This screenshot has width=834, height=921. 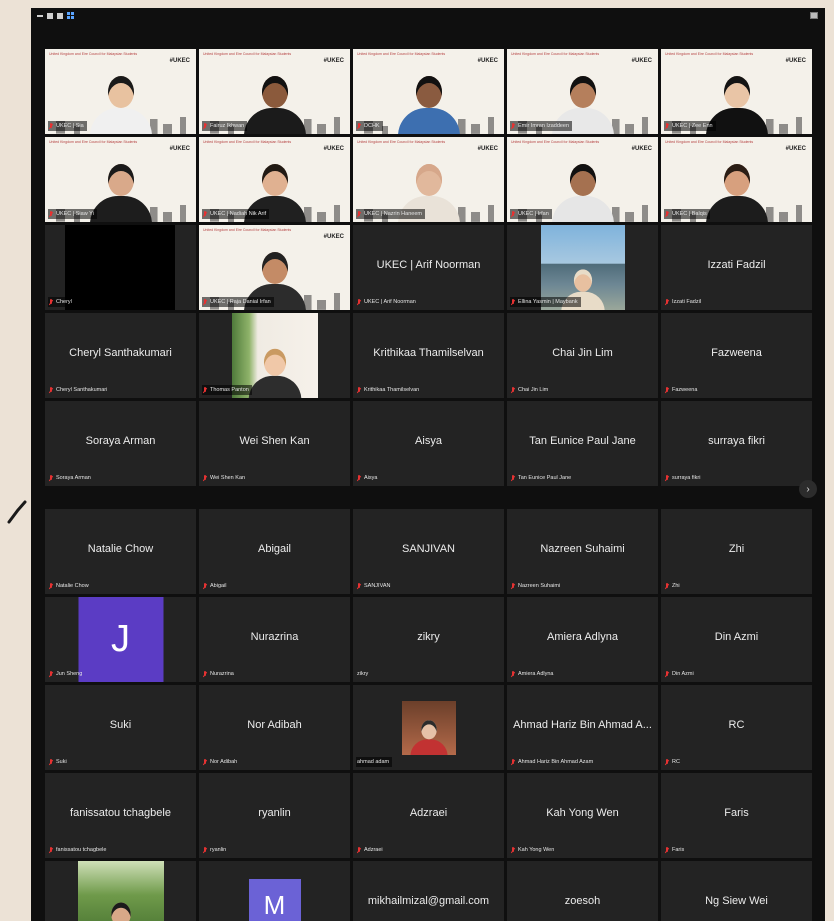 I want to click on participant-tile: zoesoh, so click(x=582, y=891).